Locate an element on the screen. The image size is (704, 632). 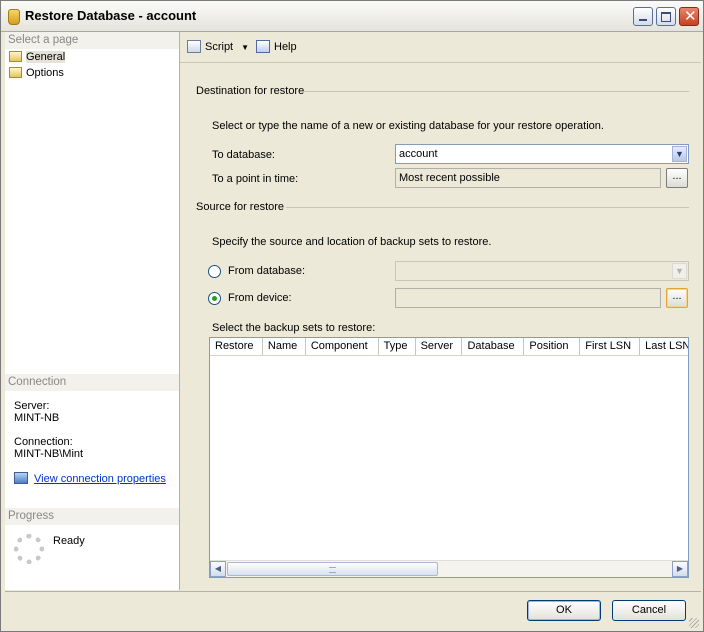
from-database-label: From database: is located at coordinates (266, 271).